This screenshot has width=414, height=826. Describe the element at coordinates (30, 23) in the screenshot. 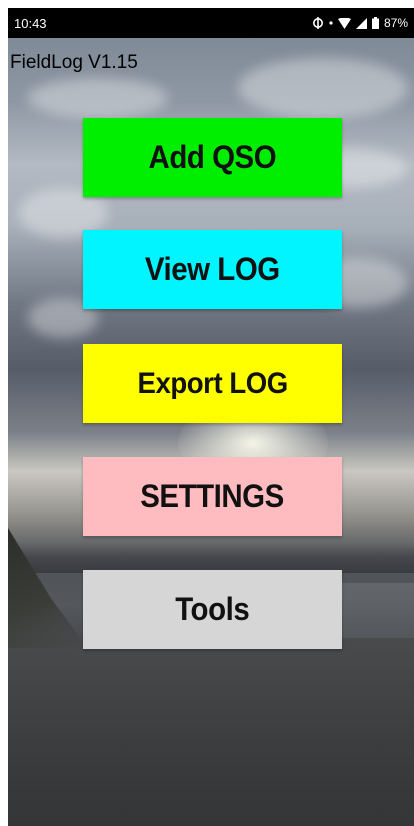

I see `status-time: 10:43` at that location.